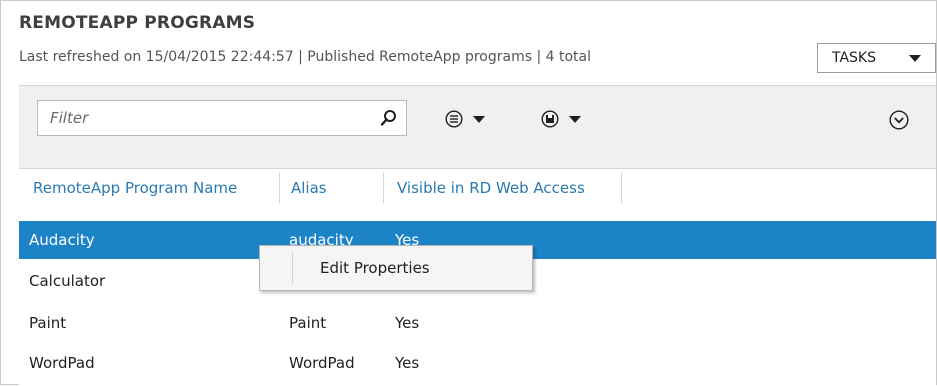 Image resolution: width=937 pixels, height=386 pixels. I want to click on tasks-dropdown-button: TASKS, so click(876, 58).